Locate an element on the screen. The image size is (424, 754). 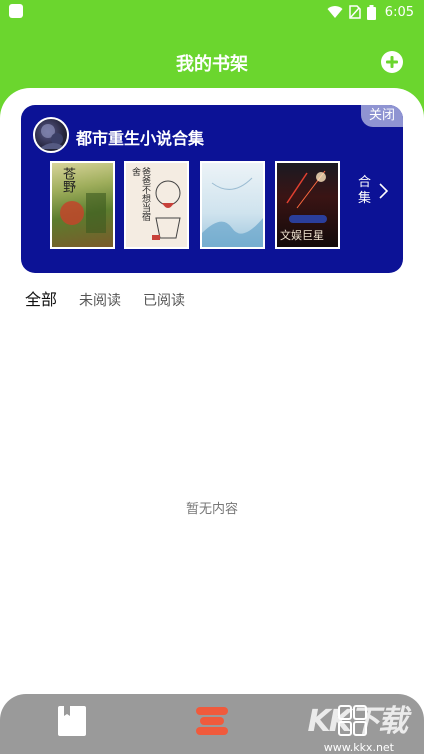
battery-icon is located at coordinates (371, 12).